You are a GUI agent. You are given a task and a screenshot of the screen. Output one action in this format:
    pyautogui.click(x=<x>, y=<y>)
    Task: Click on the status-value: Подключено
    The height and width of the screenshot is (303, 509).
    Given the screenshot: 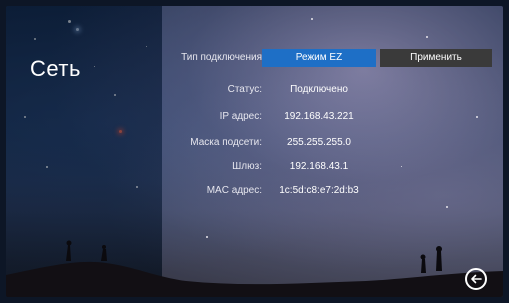 What is the action you would take?
    pyautogui.click(x=319, y=89)
    